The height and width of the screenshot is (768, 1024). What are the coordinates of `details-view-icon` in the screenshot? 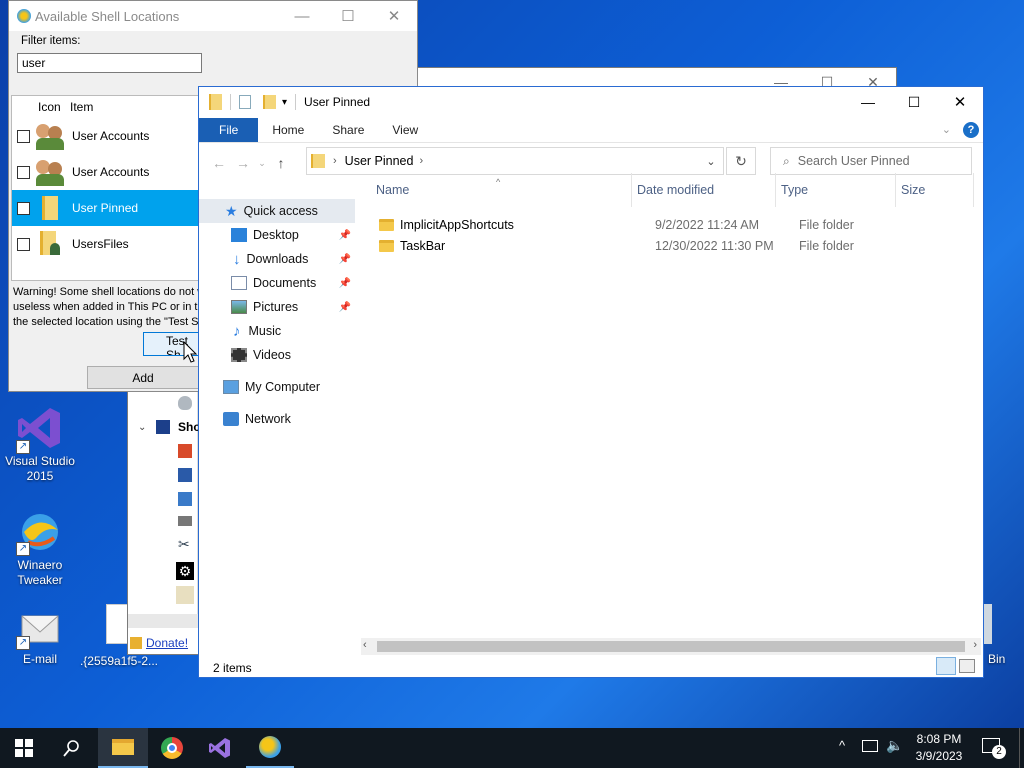 It's located at (946, 666).